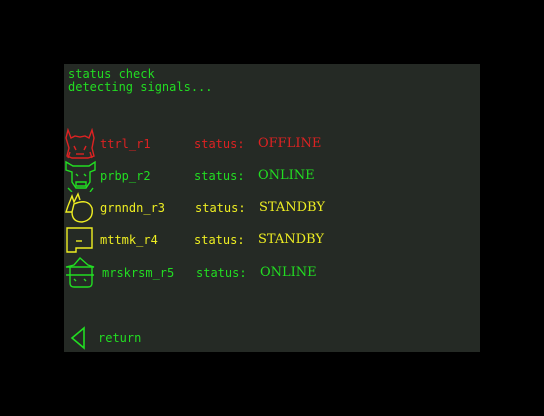 The height and width of the screenshot is (416, 544). I want to click on back-arrow-icon, so click(77, 338).